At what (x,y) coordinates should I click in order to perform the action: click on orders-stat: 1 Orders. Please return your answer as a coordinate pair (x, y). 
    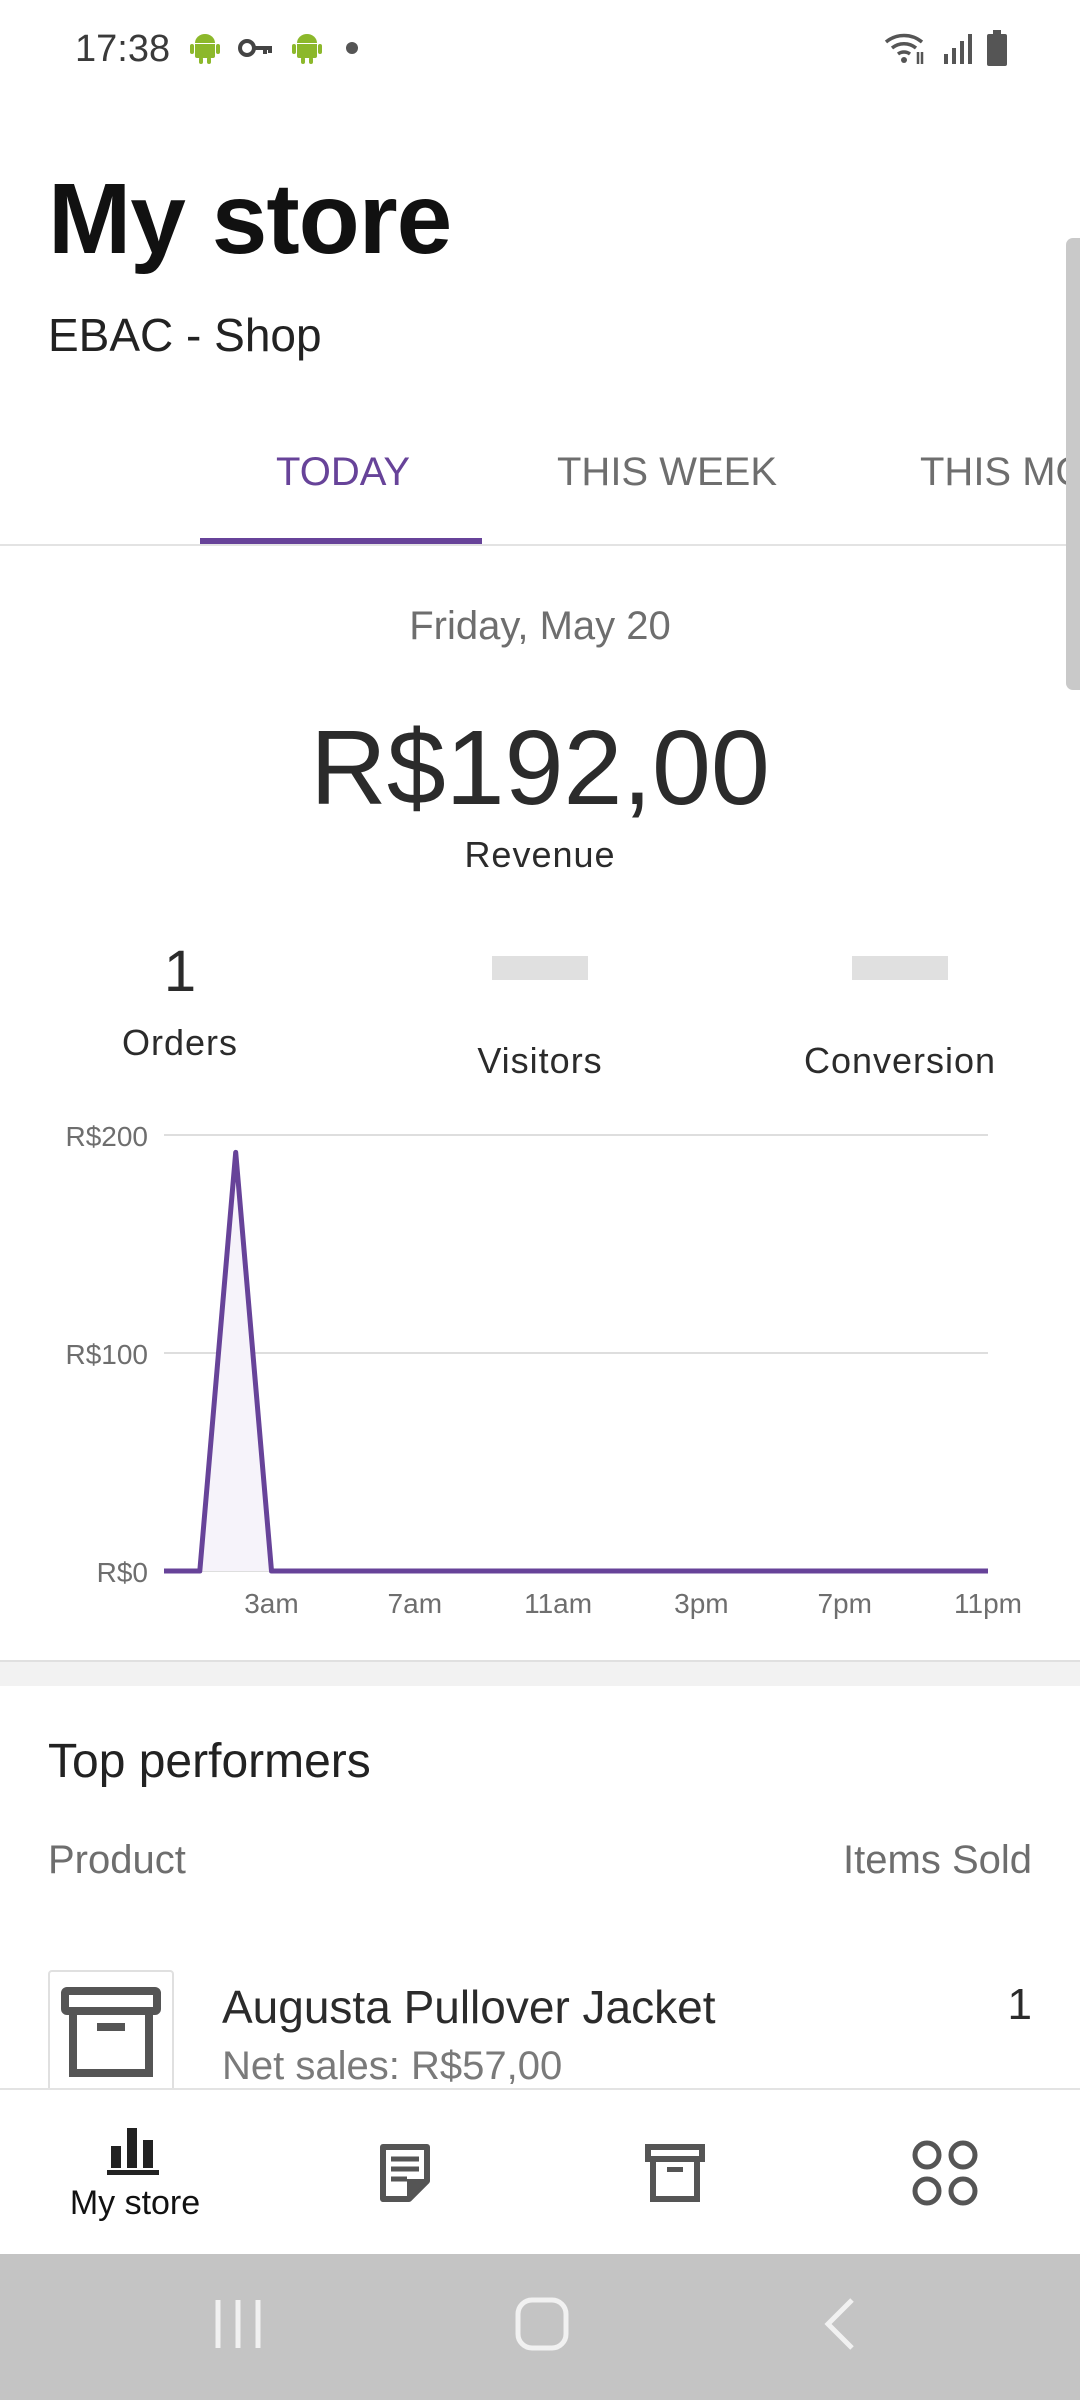
    Looking at the image, I should click on (180, 1001).